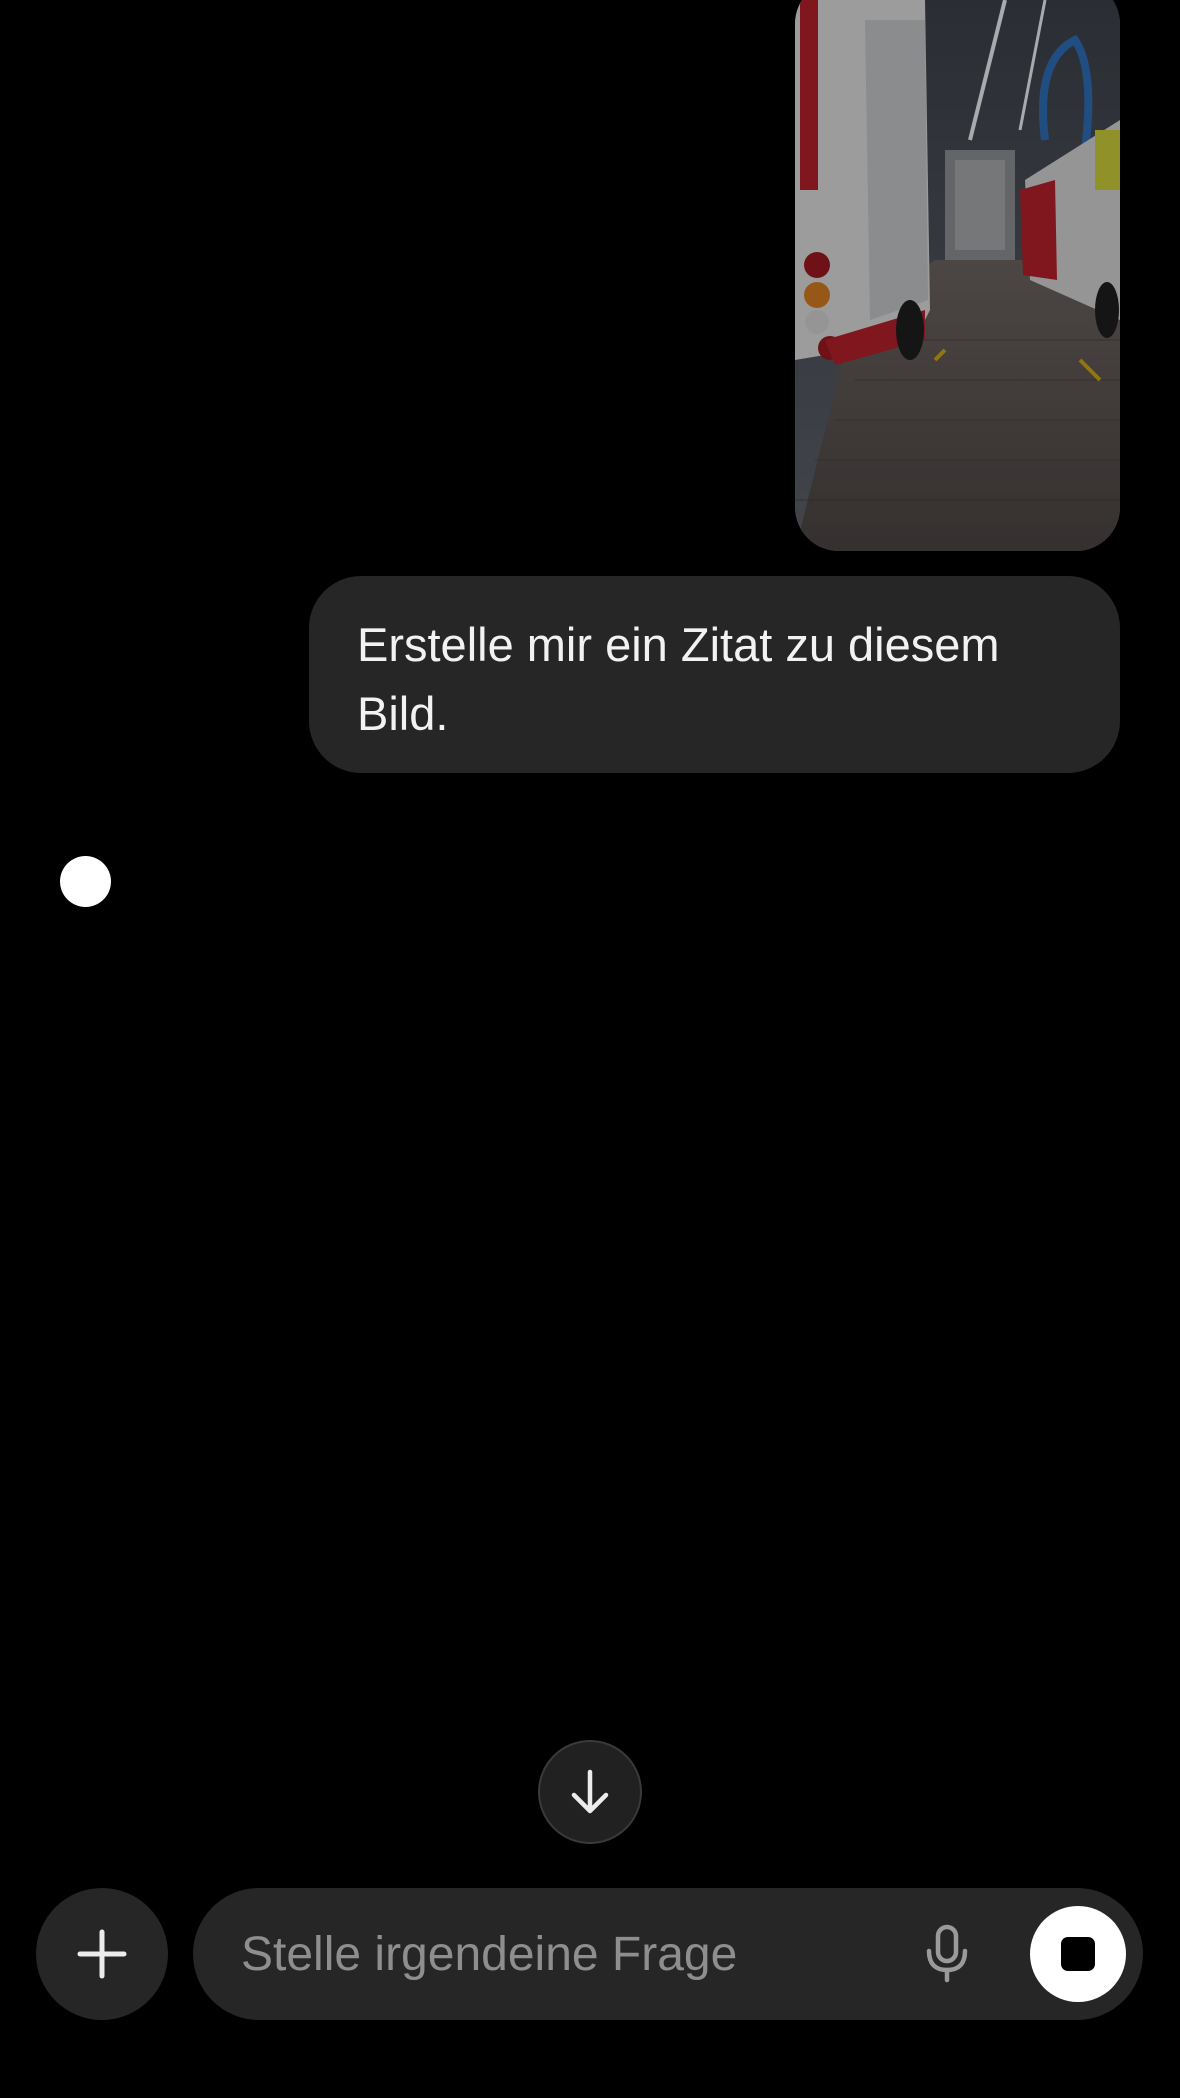 The width and height of the screenshot is (1180, 2098). I want to click on message-composer, so click(668, 1954).